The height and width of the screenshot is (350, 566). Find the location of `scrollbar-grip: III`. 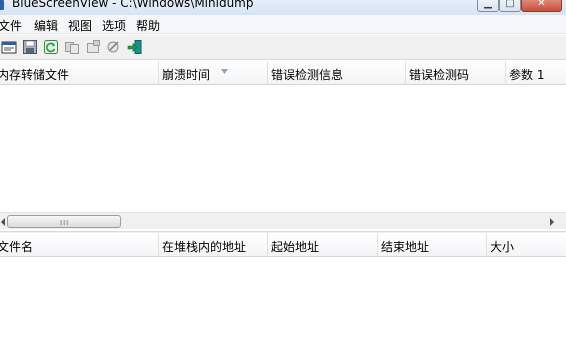

scrollbar-grip: III is located at coordinates (65, 223).